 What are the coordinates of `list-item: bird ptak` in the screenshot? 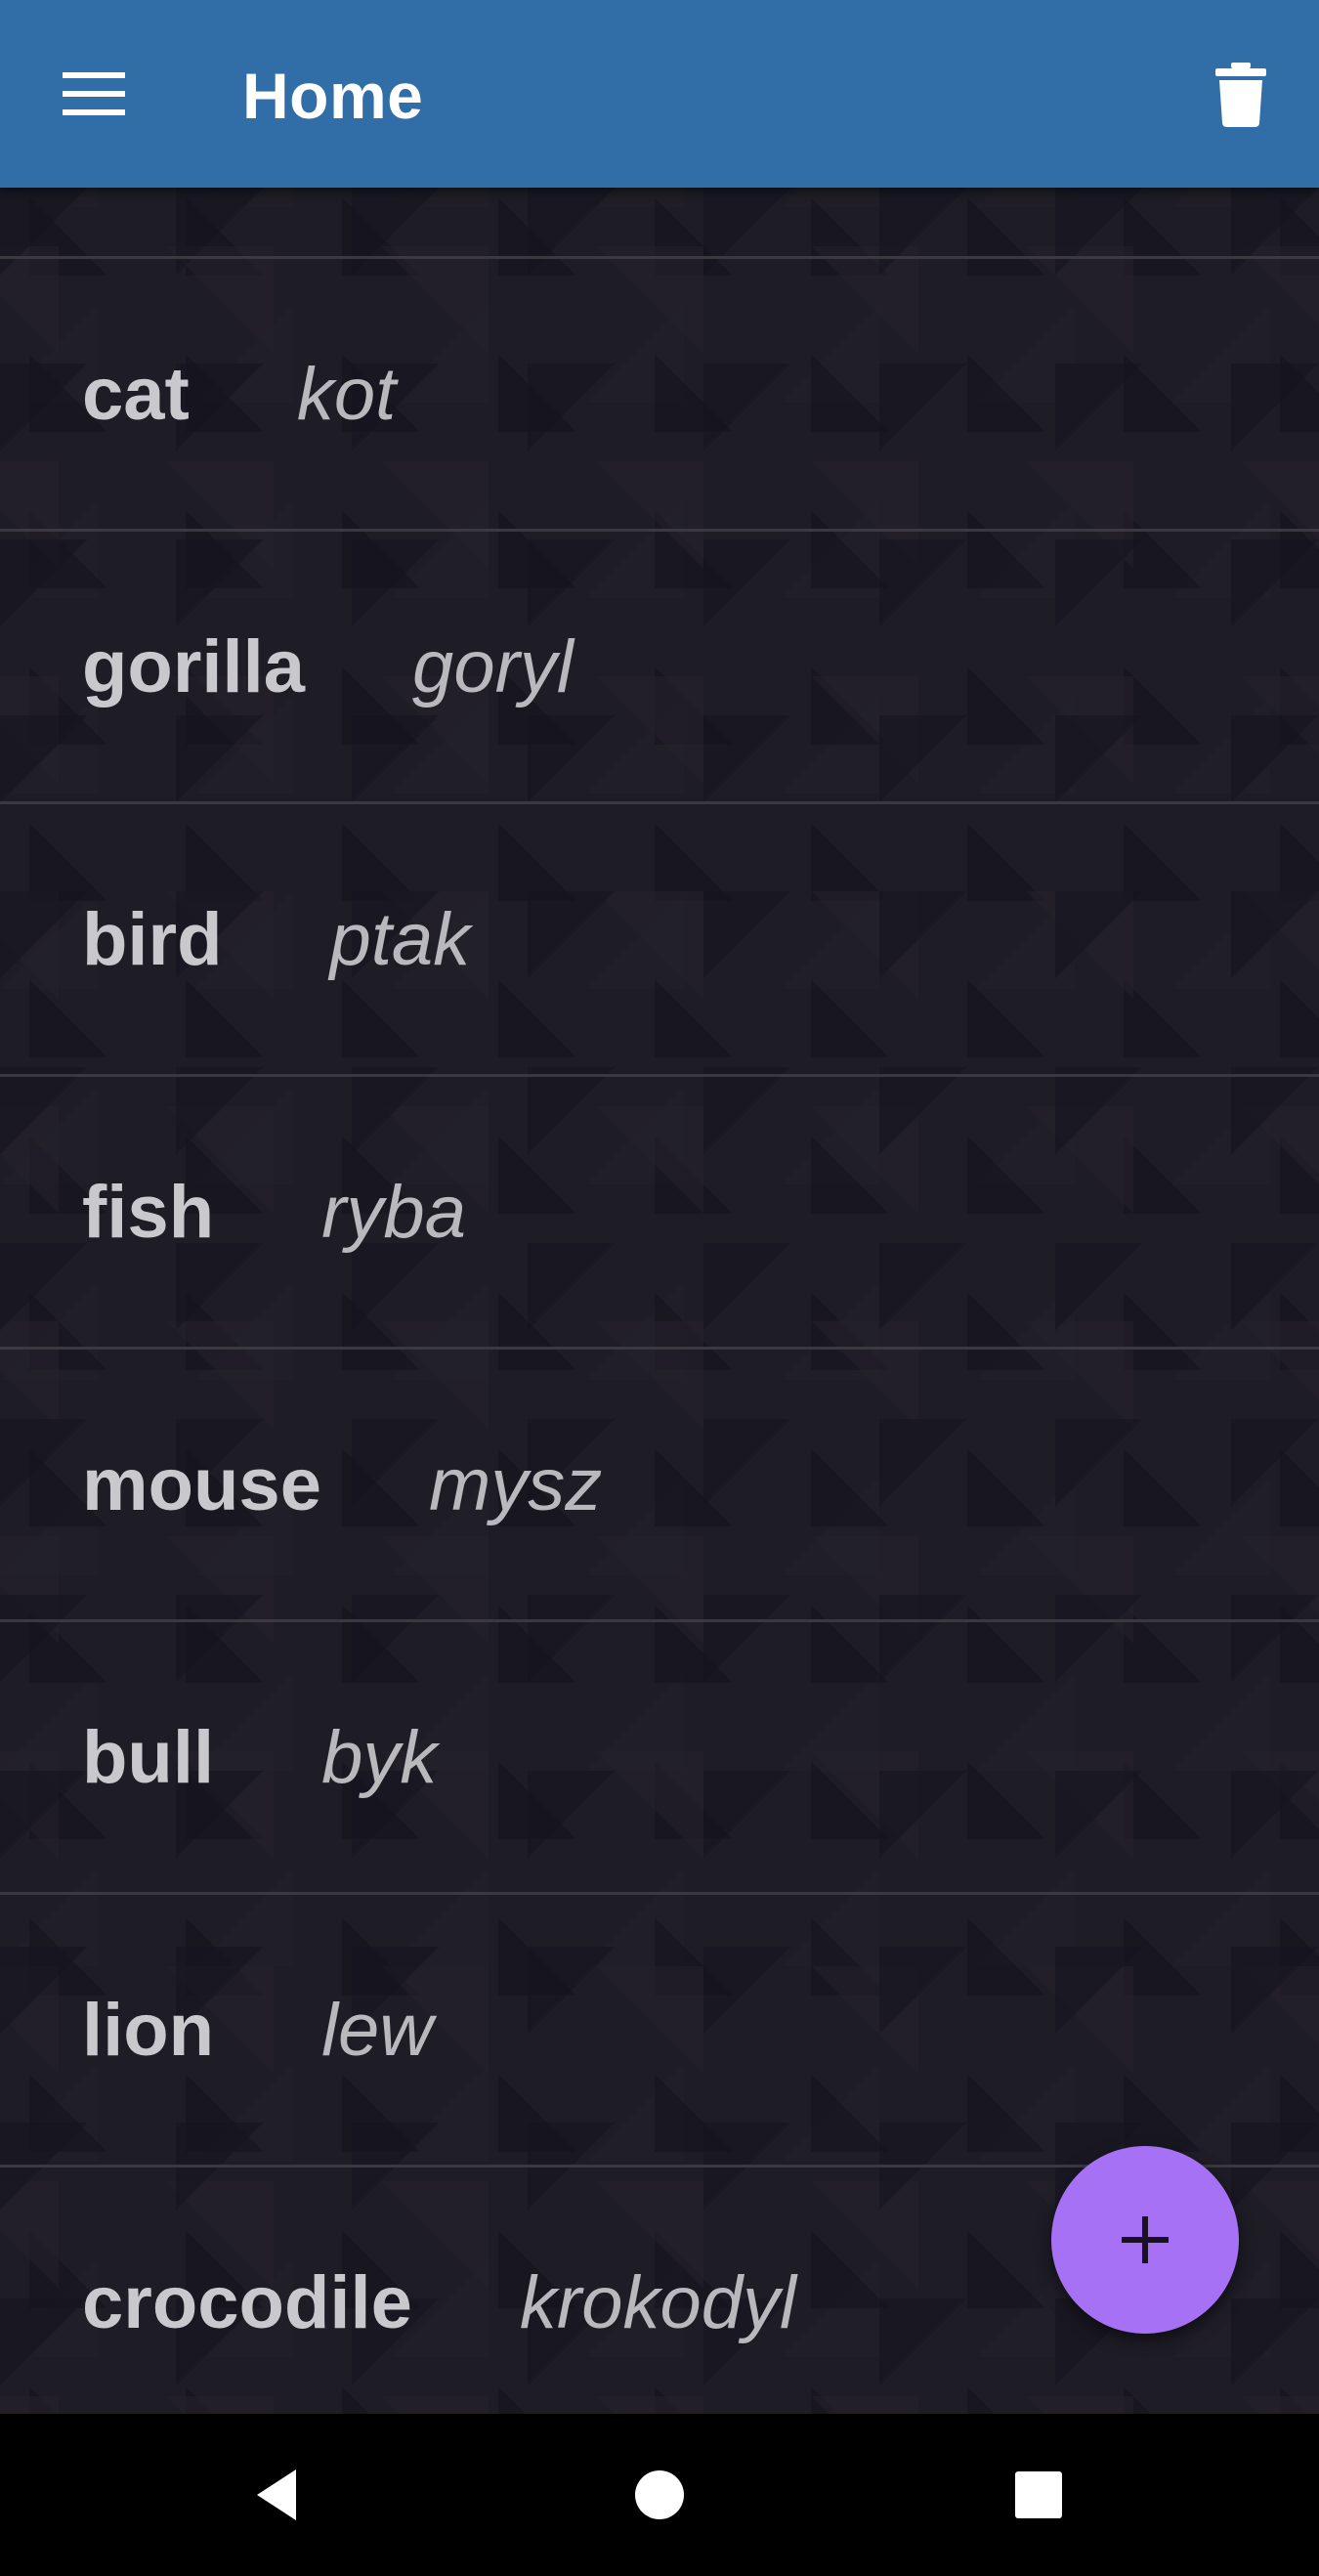 It's located at (659, 940).